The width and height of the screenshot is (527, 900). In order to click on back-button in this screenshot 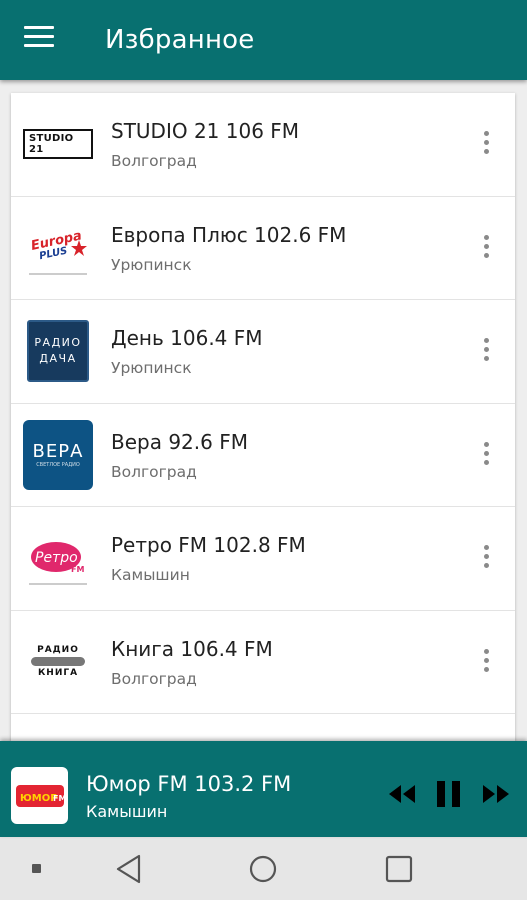, I will do `click(129, 871)`.